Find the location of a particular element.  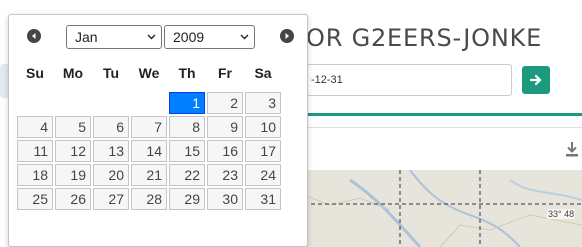

weekday-wed: We is located at coordinates (149, 73).